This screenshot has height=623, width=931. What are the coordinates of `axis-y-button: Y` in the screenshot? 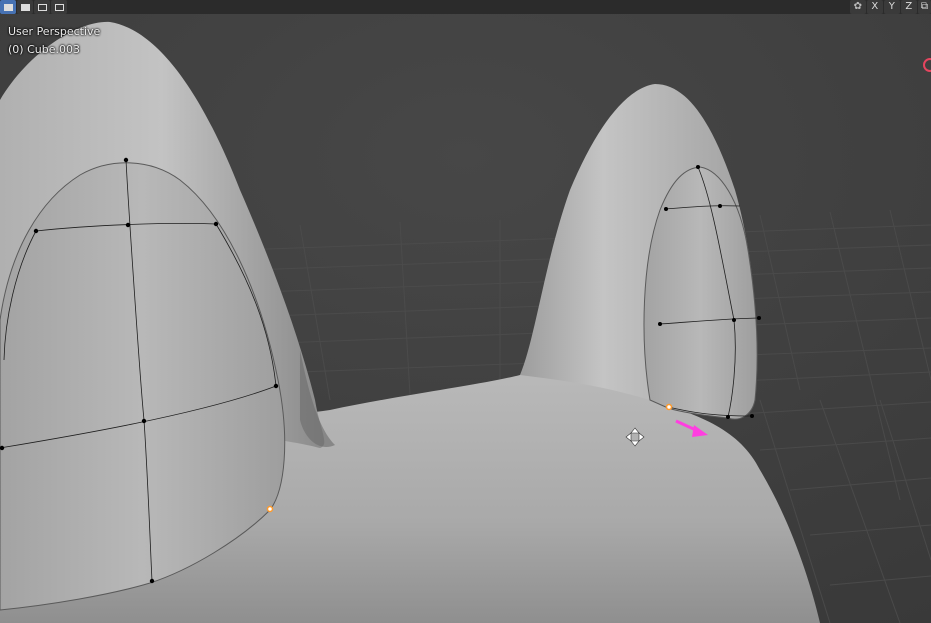 It's located at (891, 7).